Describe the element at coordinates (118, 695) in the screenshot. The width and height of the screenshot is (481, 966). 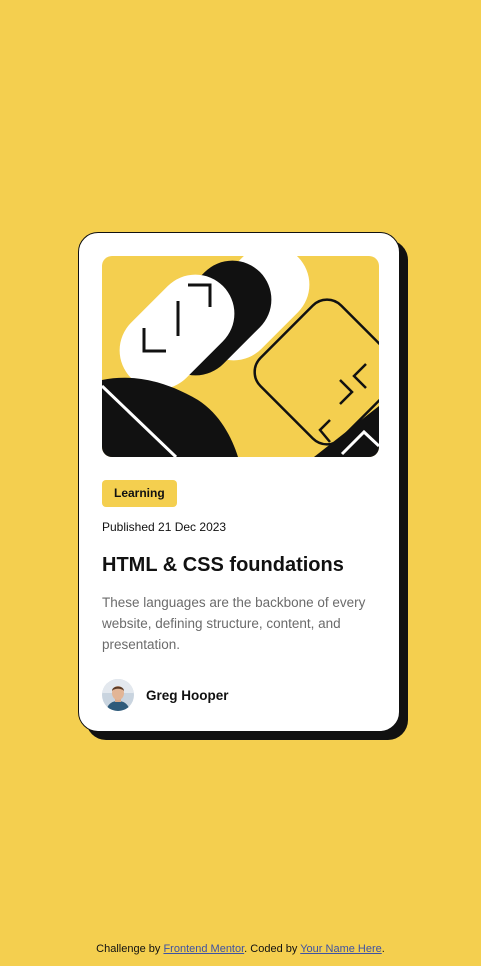
I see `avatar-photo-icon` at that location.